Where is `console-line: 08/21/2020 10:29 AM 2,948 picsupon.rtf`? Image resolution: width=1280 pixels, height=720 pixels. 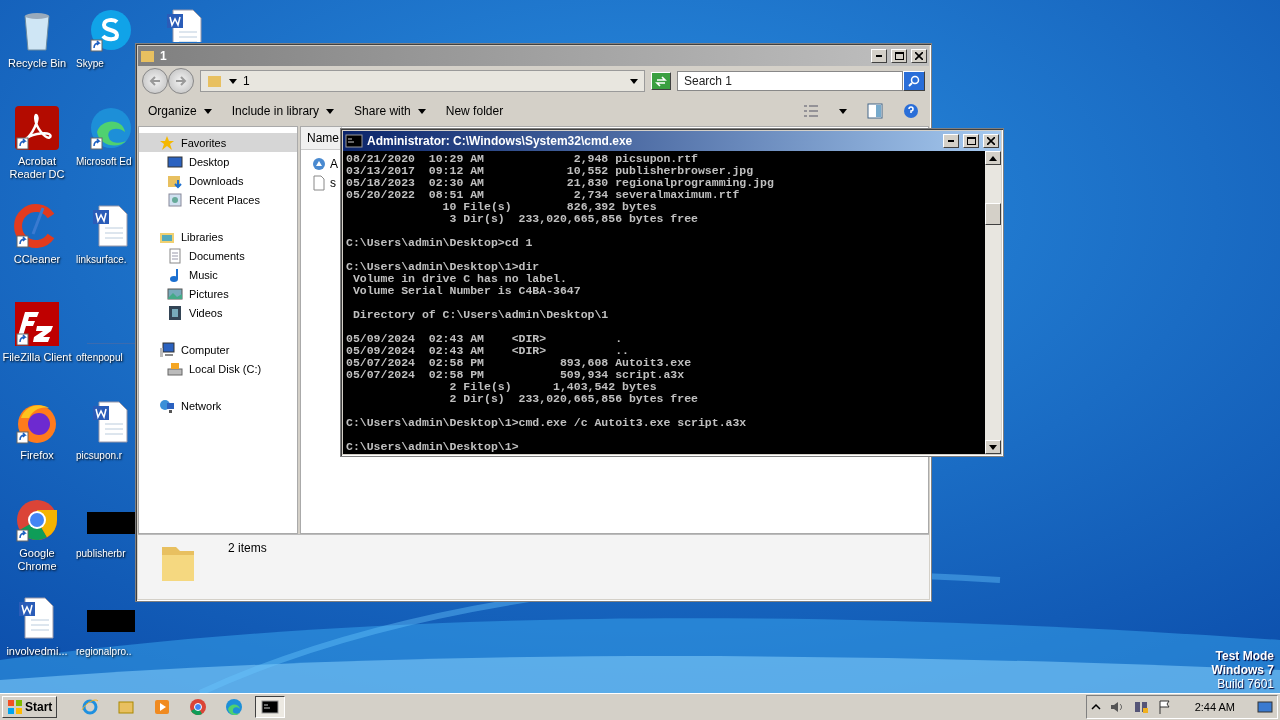
console-line: 08/21/2020 10:29 AM 2,948 picsupon.rtf is located at coordinates (522, 159).